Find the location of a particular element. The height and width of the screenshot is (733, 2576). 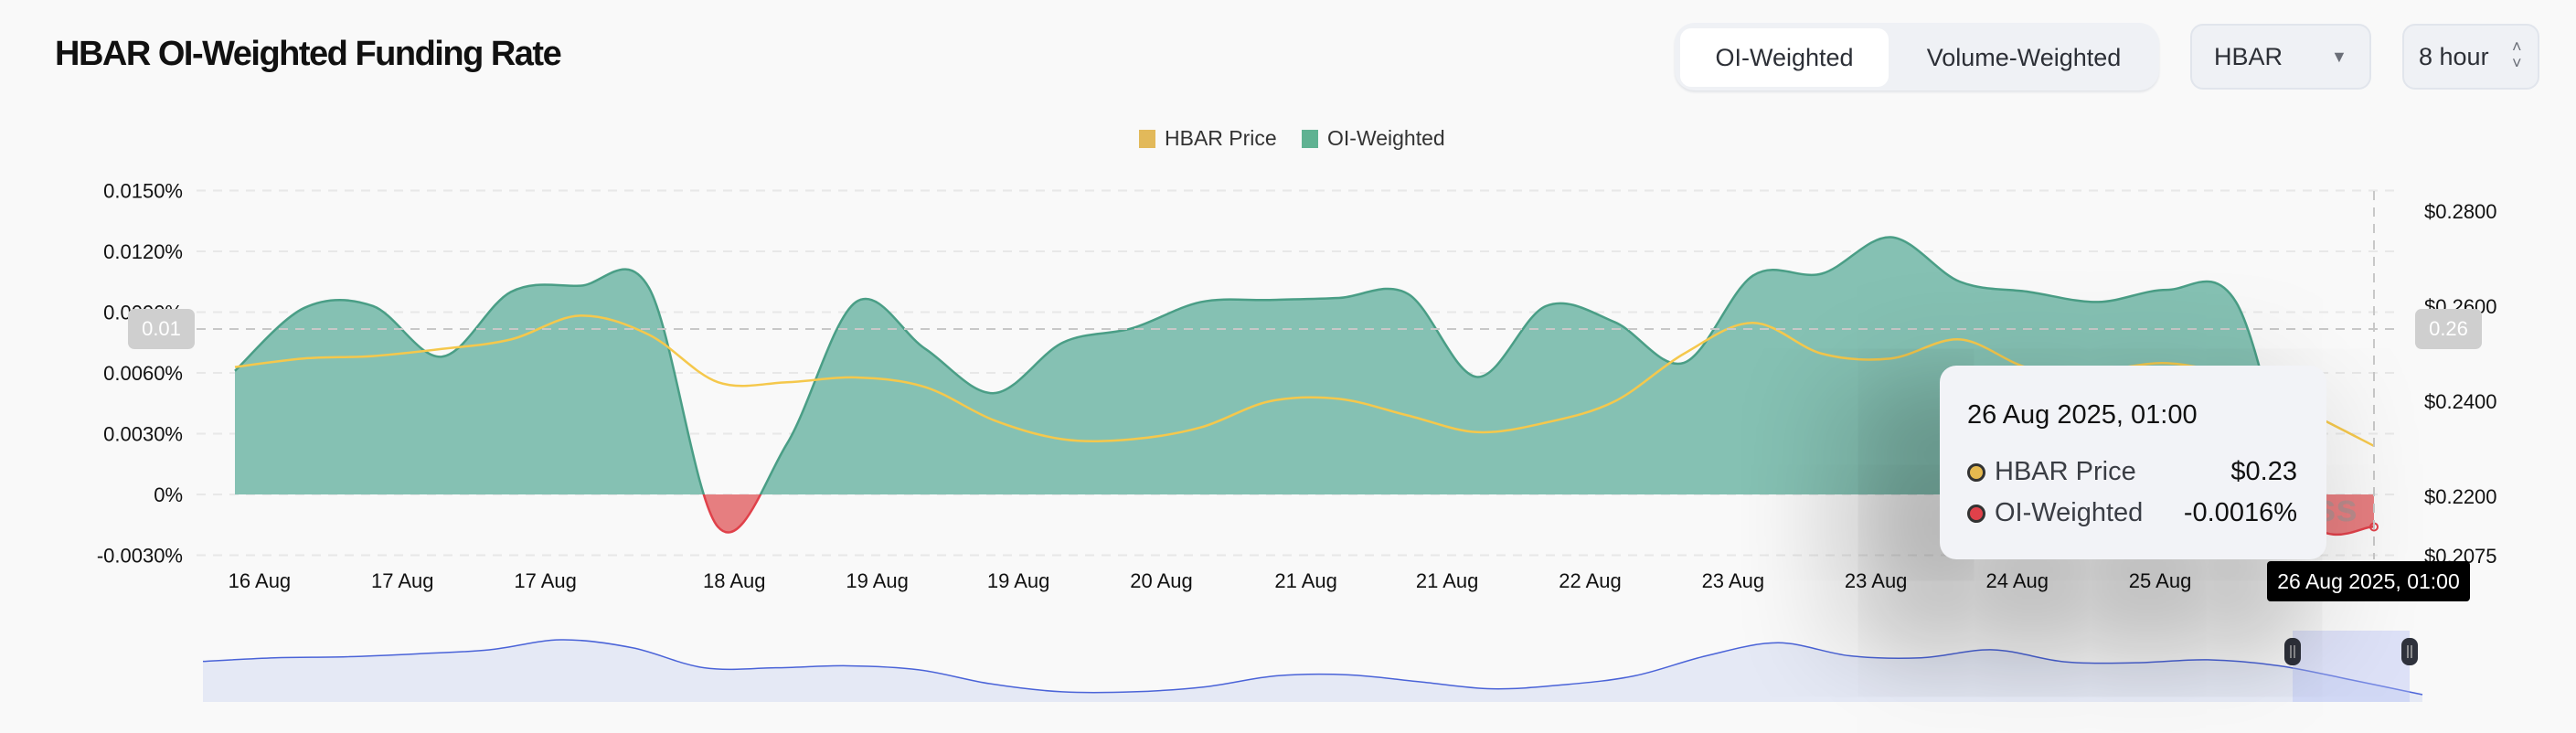

crosshair-right-label: 0.26 is located at coordinates (2448, 329).